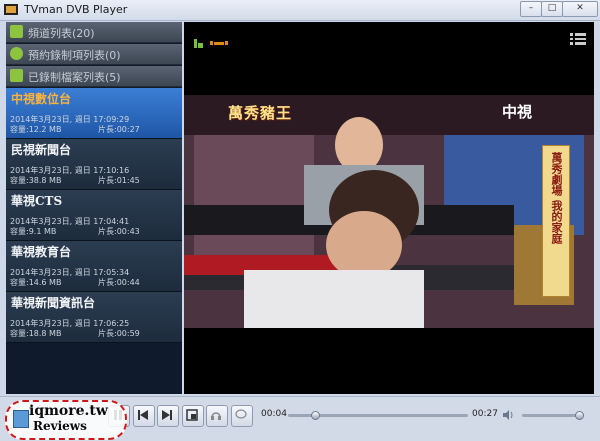 The width and height of the screenshot is (600, 441). Describe the element at coordinates (41, 252) in the screenshot. I see `recording-channel: 華視教育台` at that location.